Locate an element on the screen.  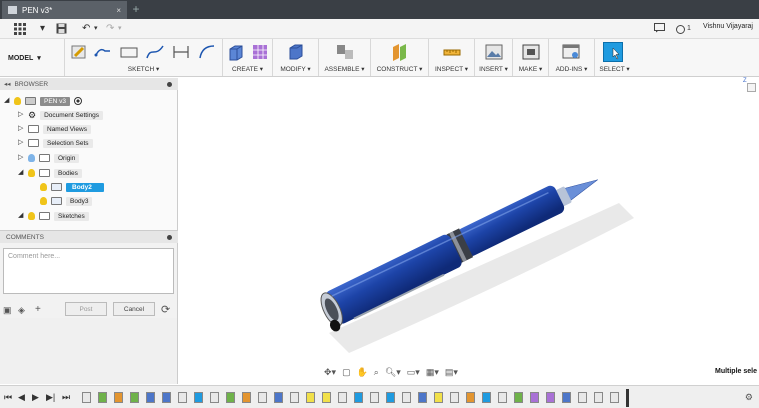
sketch-menu: SKETCH ▾ is located at coordinates (143, 69).